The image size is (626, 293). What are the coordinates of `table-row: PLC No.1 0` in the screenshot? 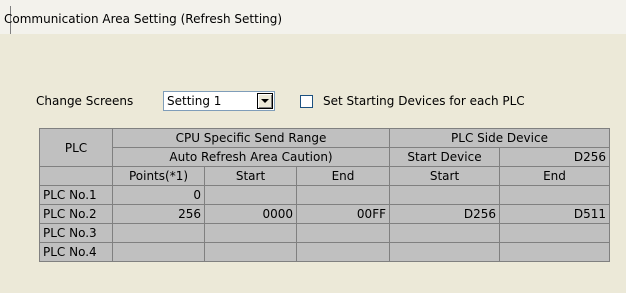 It's located at (324, 195).